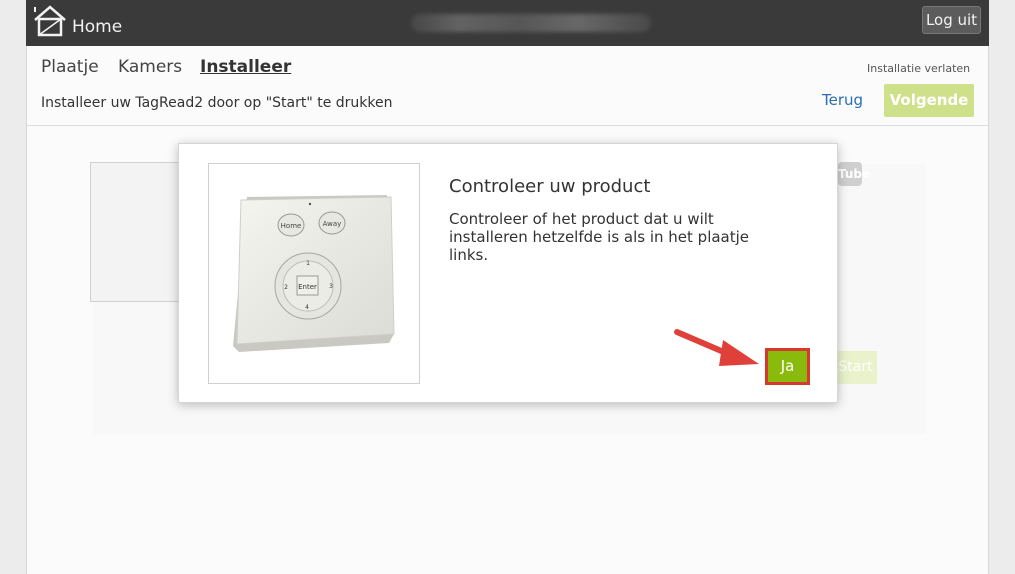  I want to click on youtube-icon: Tube, so click(854, 174).